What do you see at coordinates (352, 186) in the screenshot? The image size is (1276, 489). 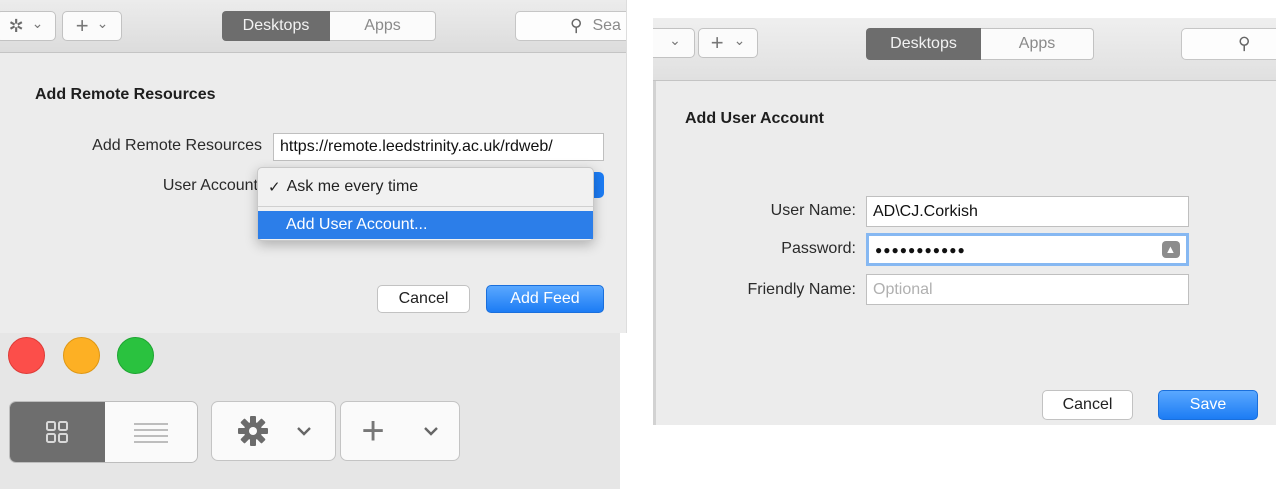 I see `menu-item-label: Ask me every time` at bounding box center [352, 186].